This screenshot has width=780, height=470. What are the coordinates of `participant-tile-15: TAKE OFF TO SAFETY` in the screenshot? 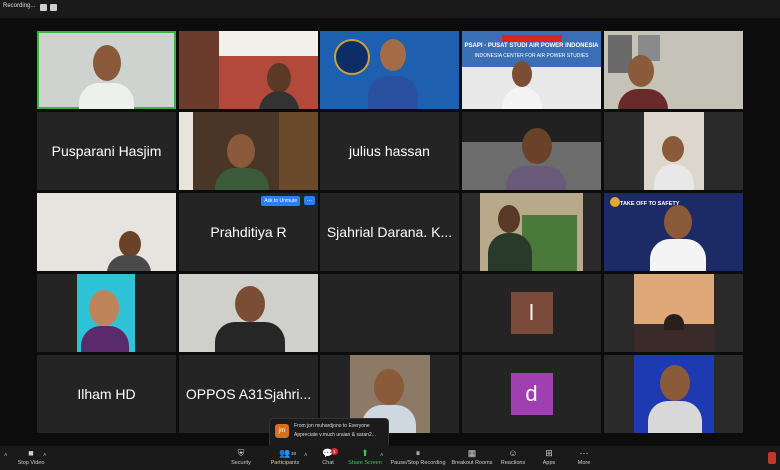 It's located at (673, 232).